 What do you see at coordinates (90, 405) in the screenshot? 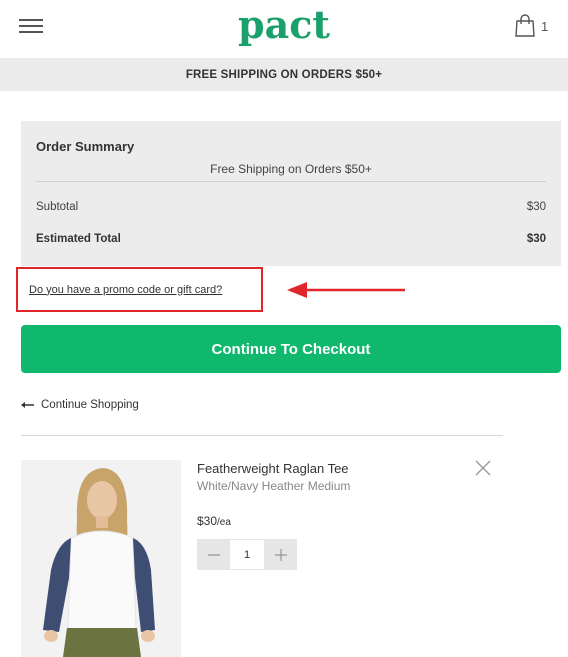
I see `continue-shopping-label: Continue Shopping` at bounding box center [90, 405].